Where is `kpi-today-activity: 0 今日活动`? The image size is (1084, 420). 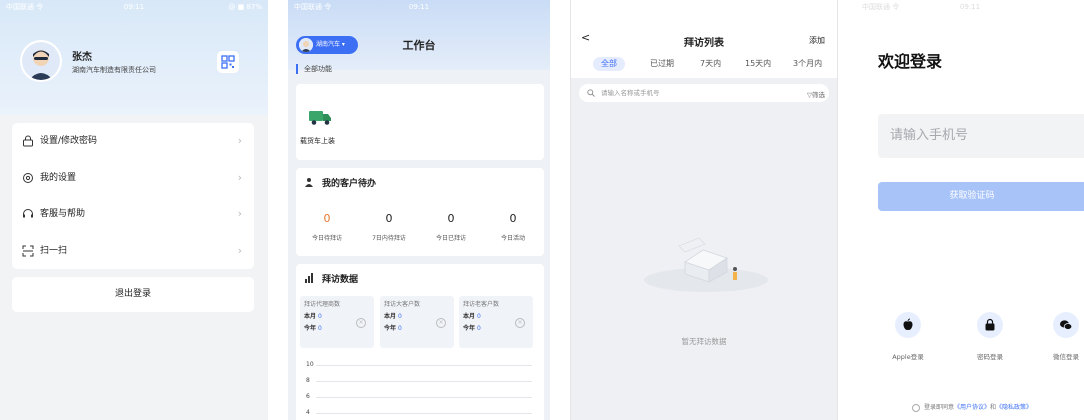
kpi-today-activity: 0 今日活动 is located at coordinates (513, 227).